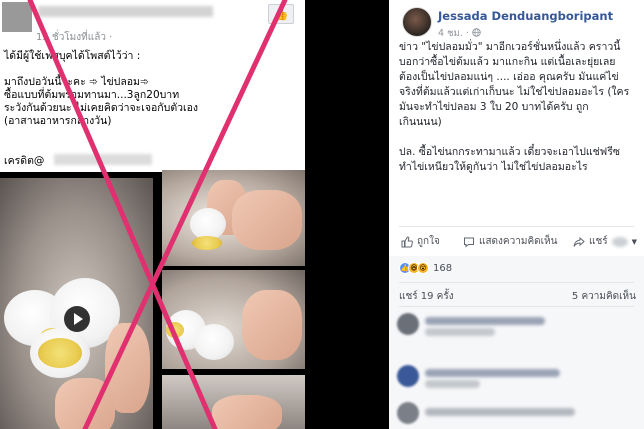 This screenshot has width=644, height=429. Describe the element at coordinates (469, 242) in the screenshot. I see `comment-icon` at that location.